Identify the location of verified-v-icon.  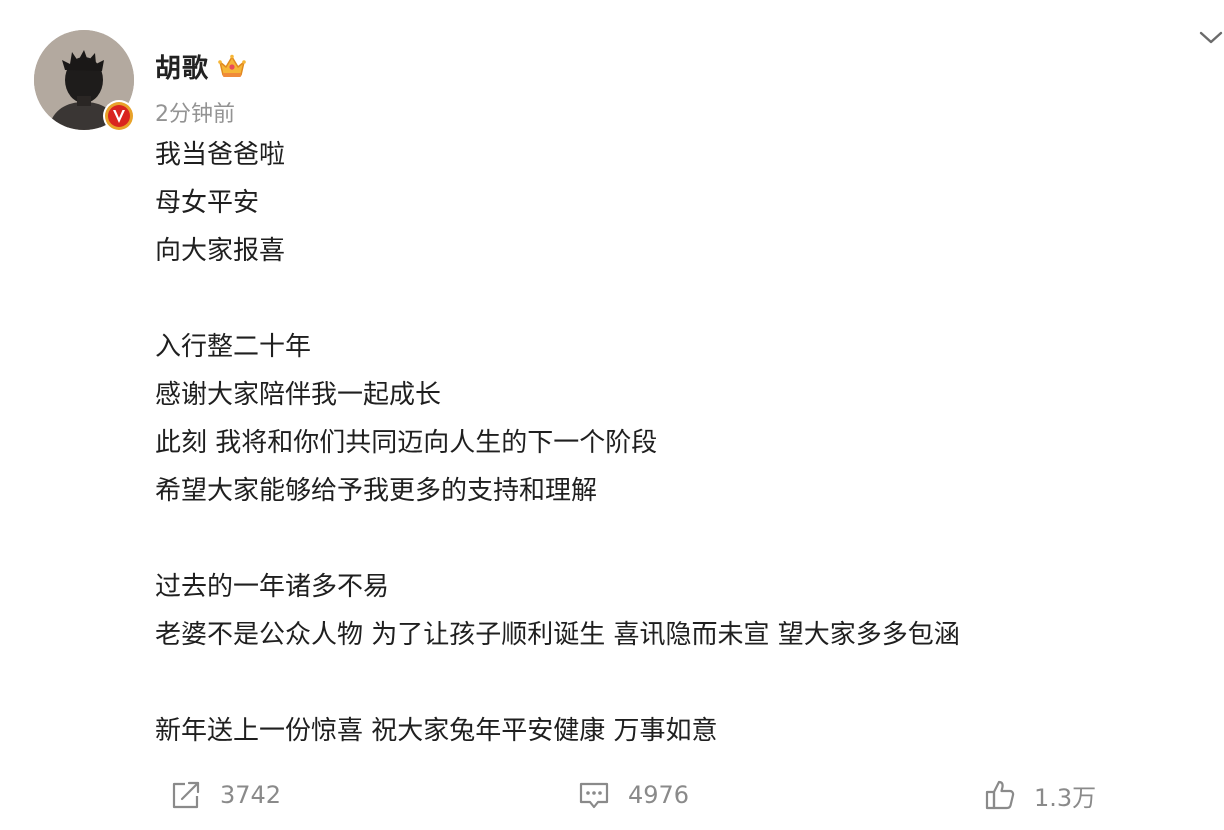
(119, 116).